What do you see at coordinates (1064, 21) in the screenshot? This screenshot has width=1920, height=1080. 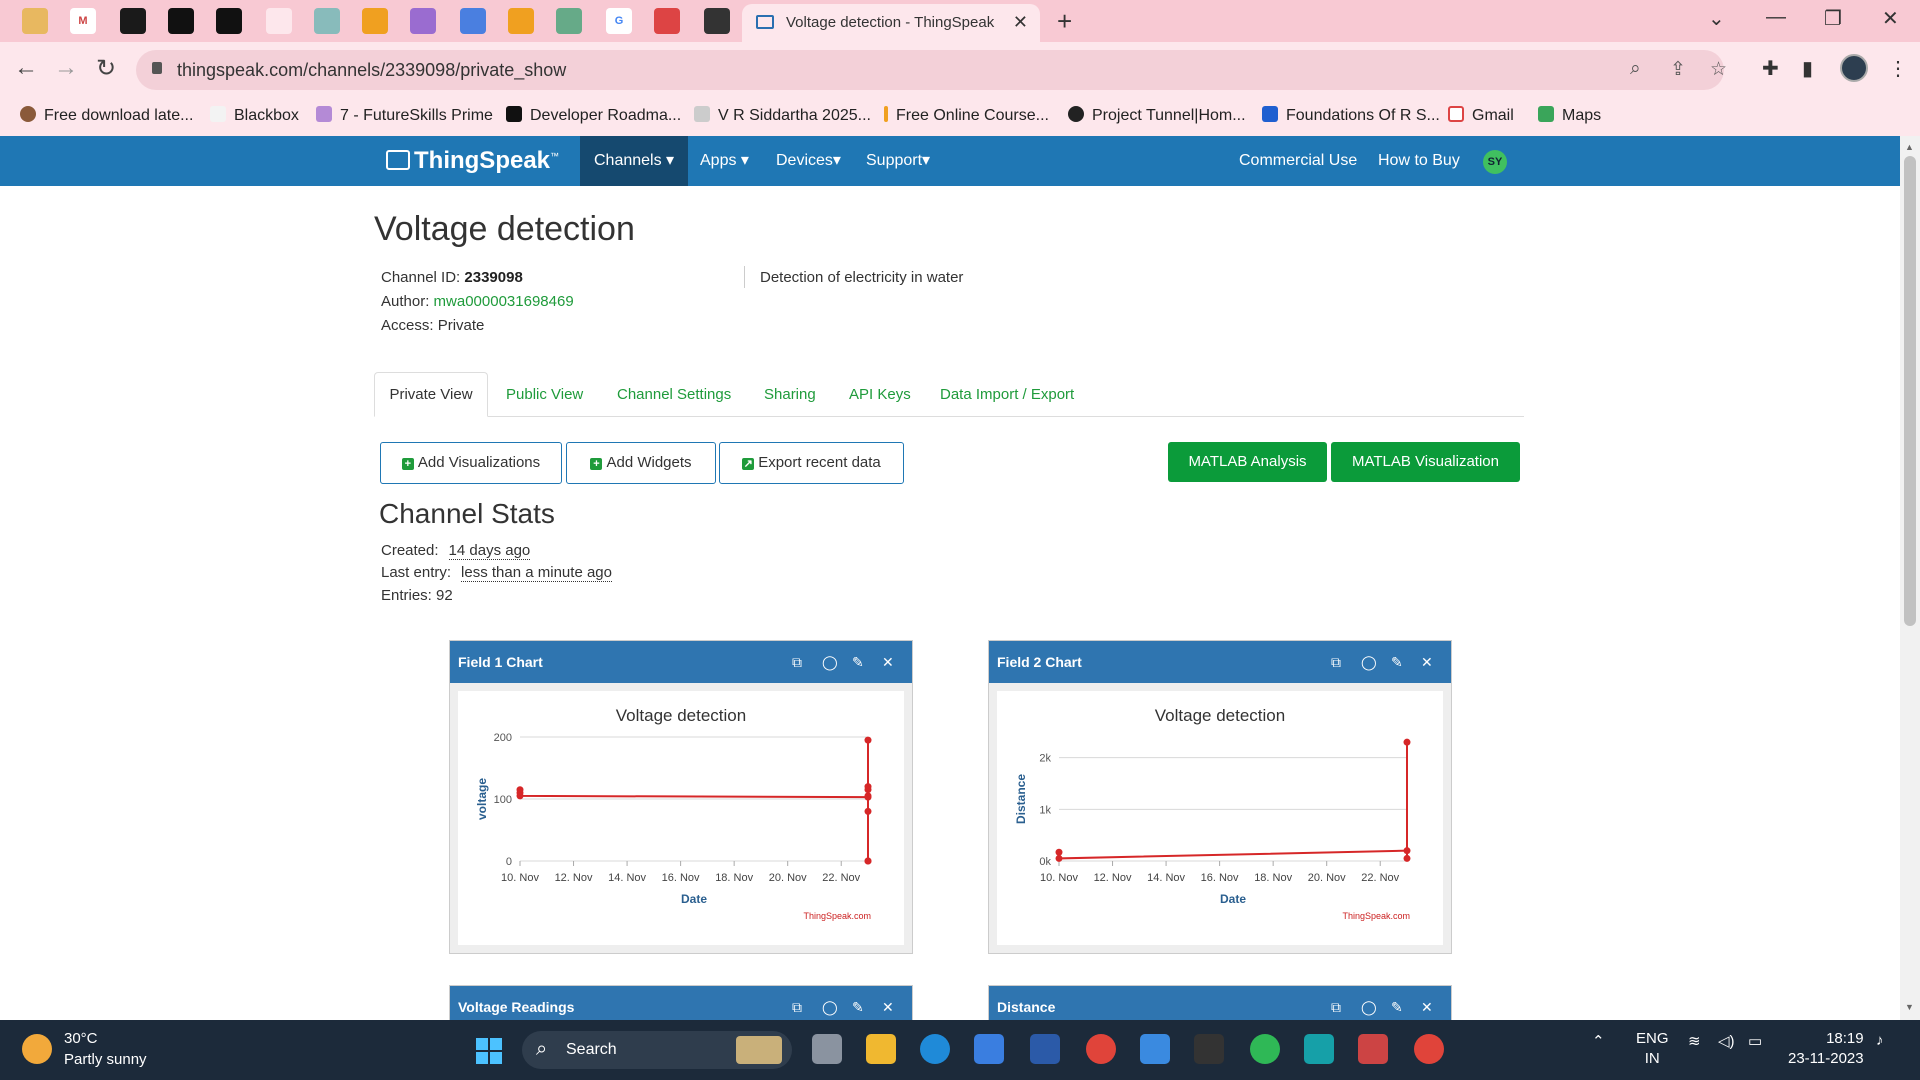 I see `new-tab-button: +` at bounding box center [1064, 21].